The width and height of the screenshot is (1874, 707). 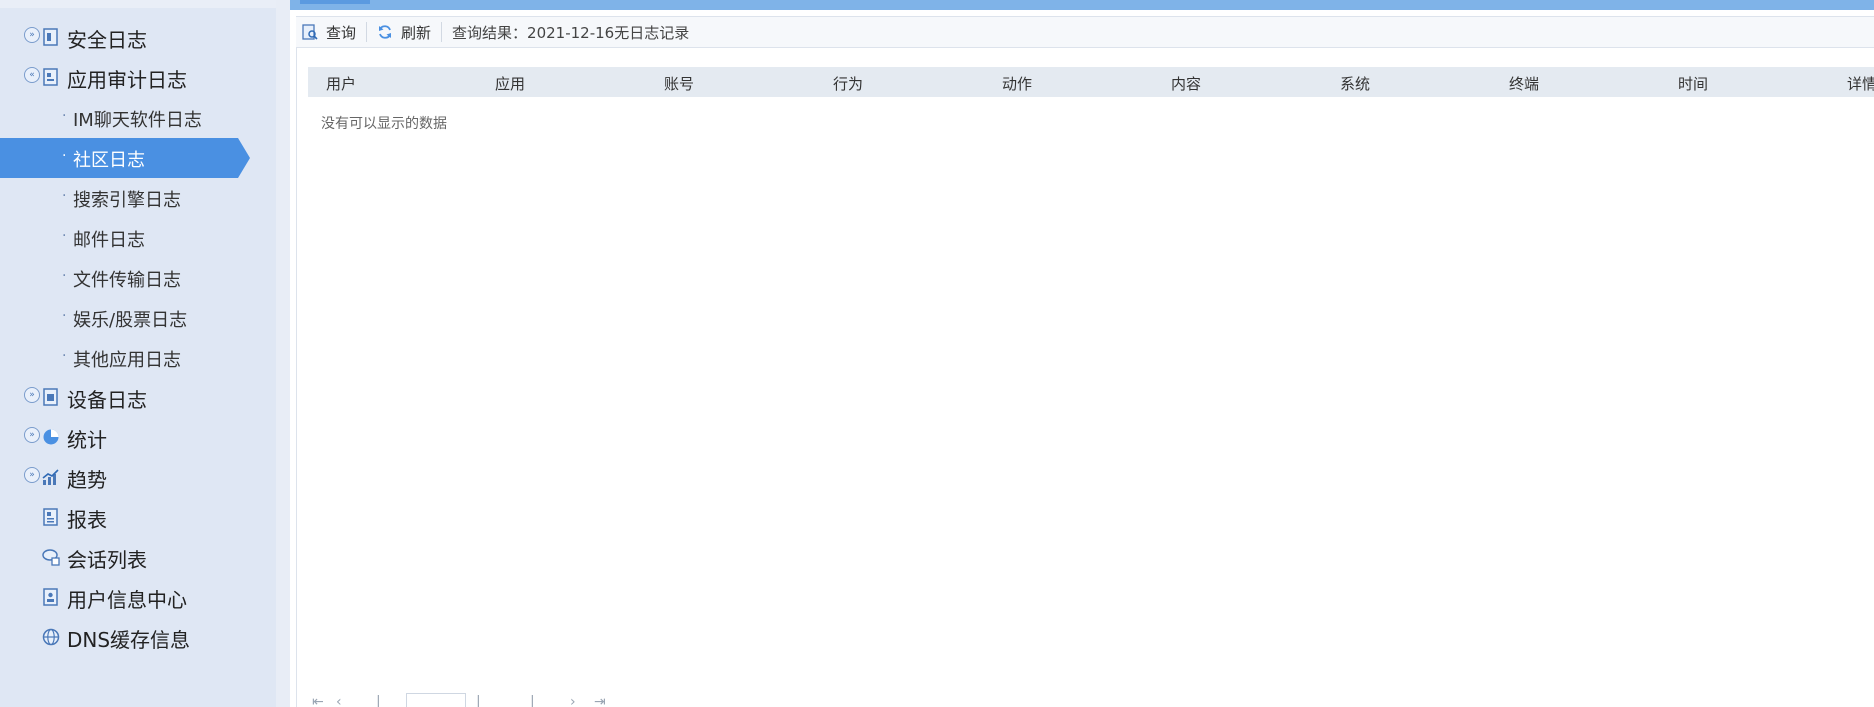 I want to click on sidebar-item-label: 用户信息中心, so click(x=127, y=600).